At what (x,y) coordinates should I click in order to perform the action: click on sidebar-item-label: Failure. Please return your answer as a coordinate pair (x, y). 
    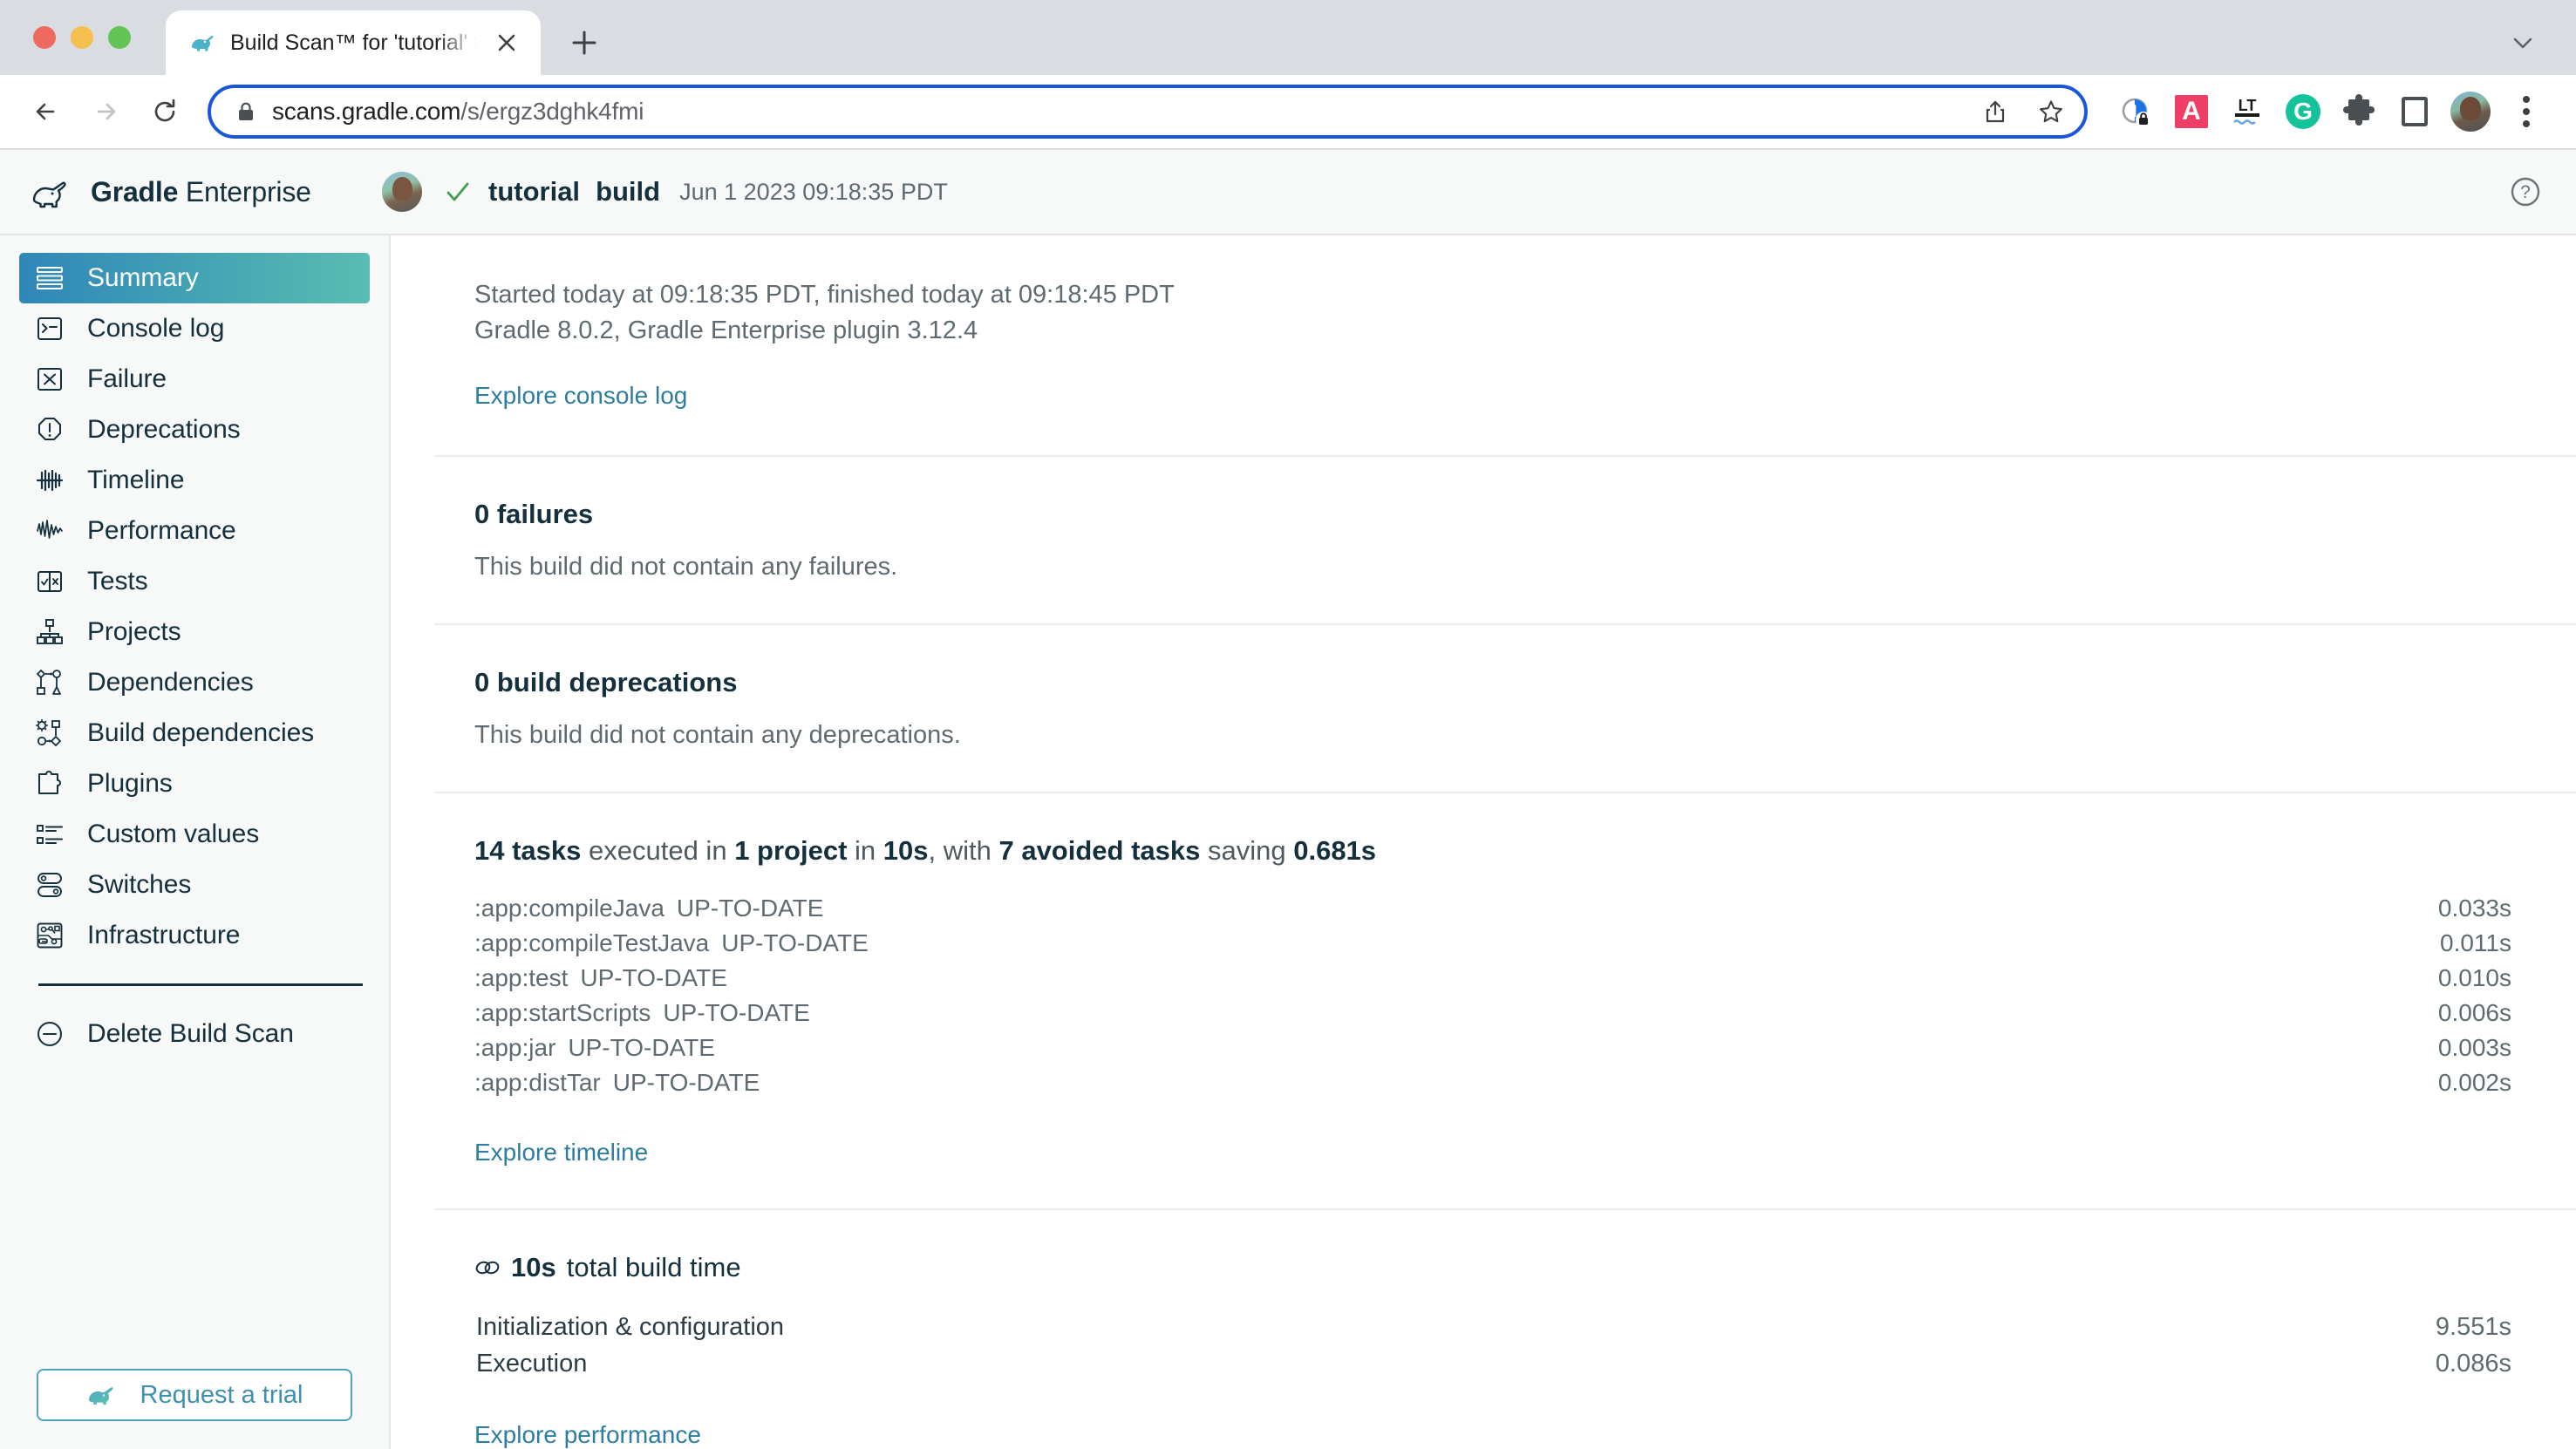
    Looking at the image, I should click on (127, 378).